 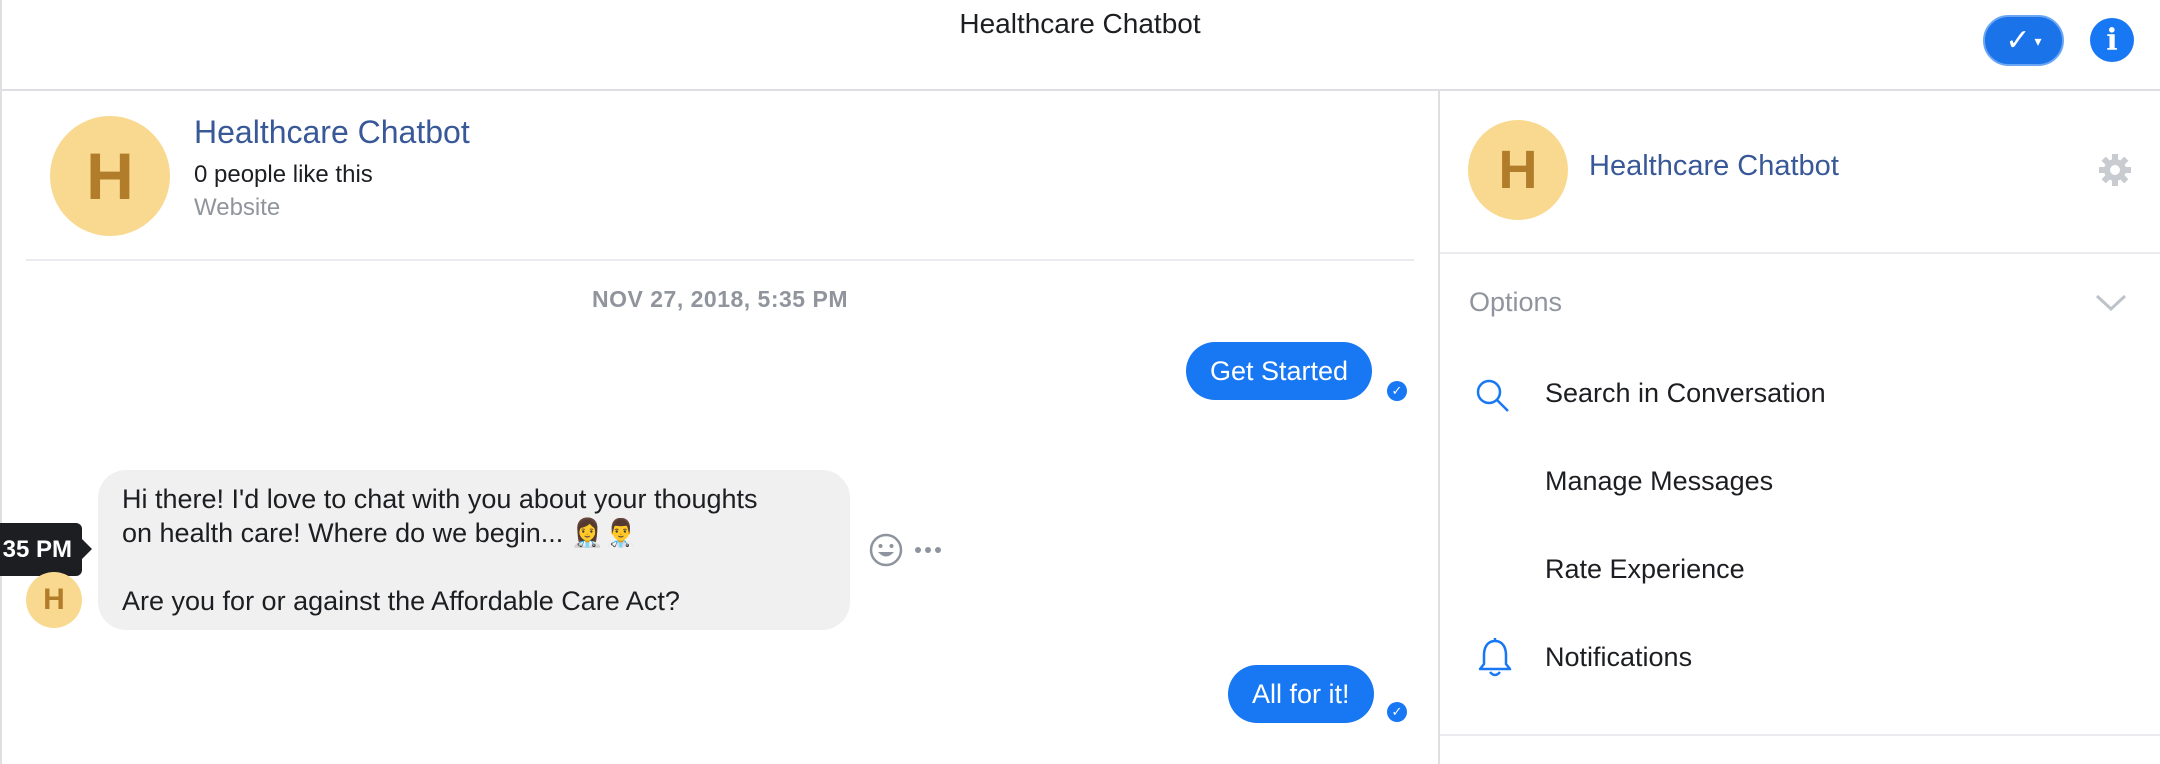 What do you see at coordinates (2111, 302) in the screenshot?
I see `chevron-down-icon` at bounding box center [2111, 302].